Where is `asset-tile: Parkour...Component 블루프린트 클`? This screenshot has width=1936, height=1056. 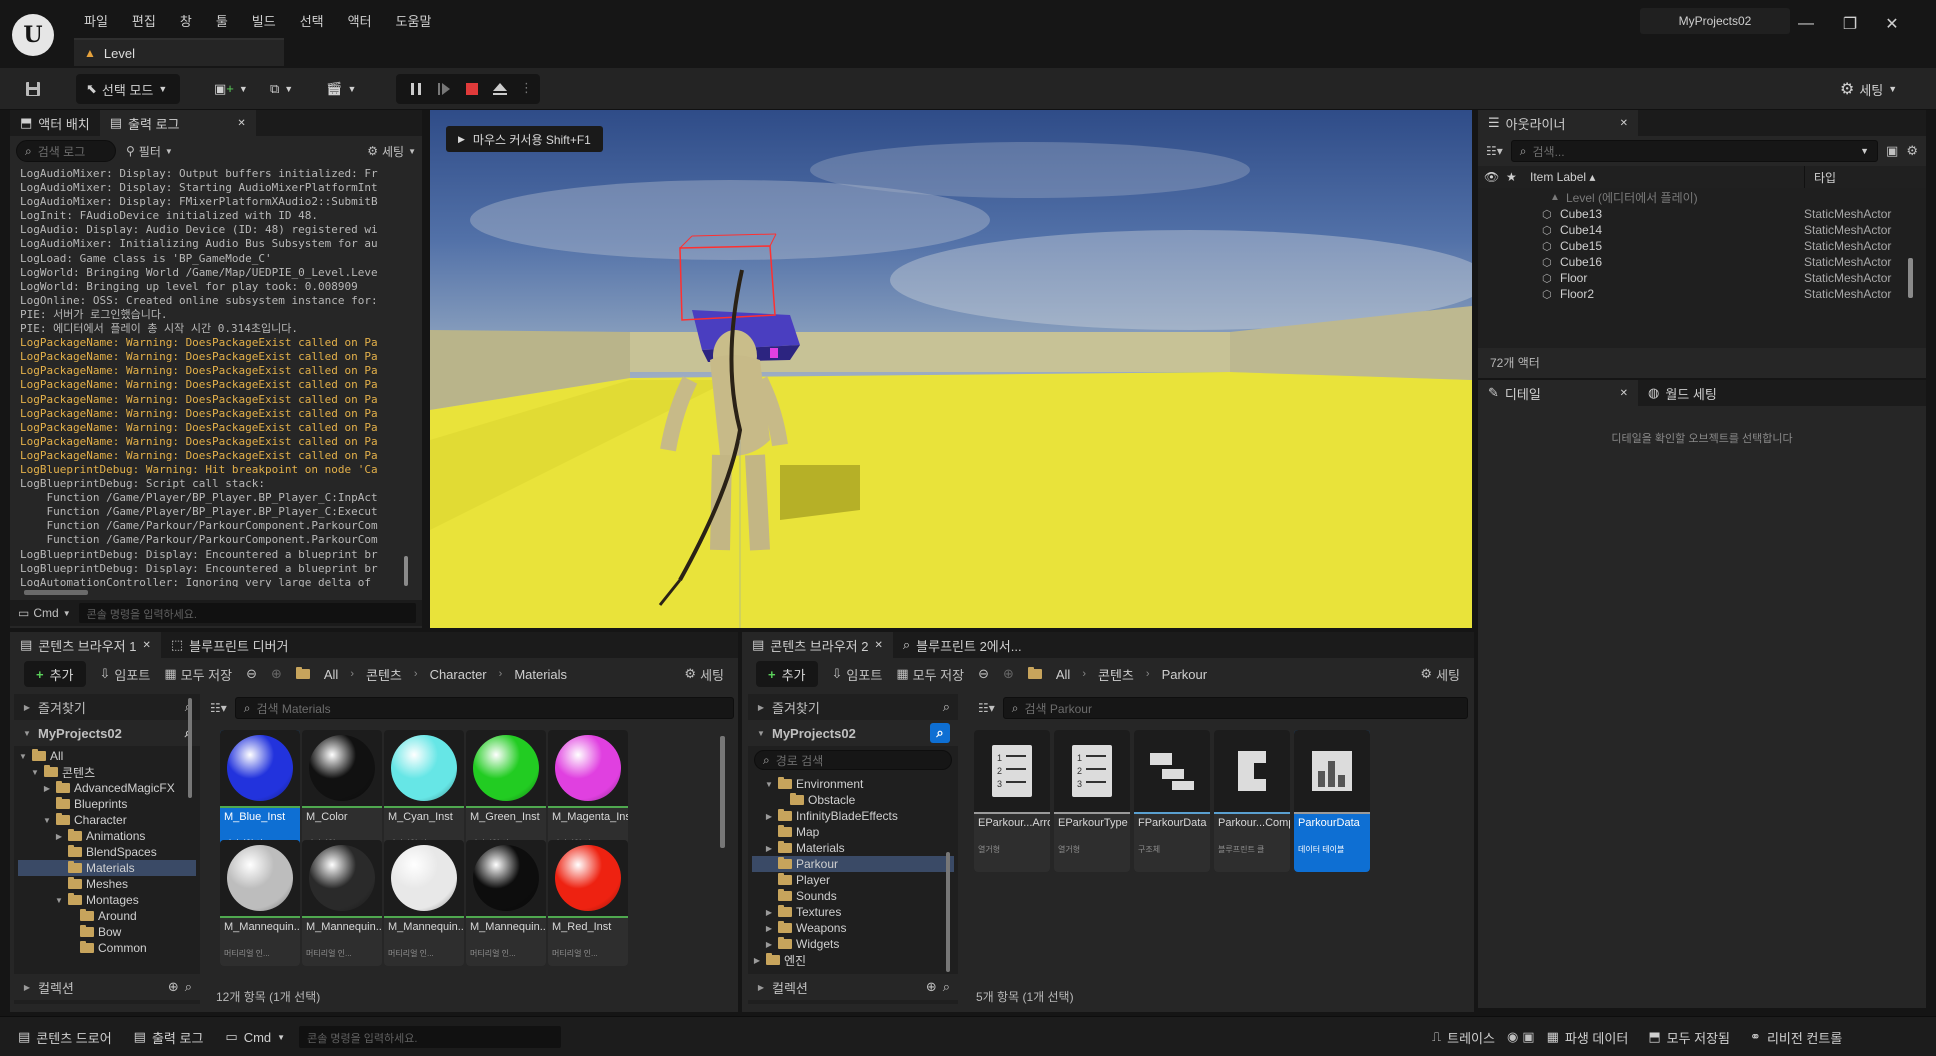 asset-tile: Parkour...Component 블루프린트 클 is located at coordinates (1252, 801).